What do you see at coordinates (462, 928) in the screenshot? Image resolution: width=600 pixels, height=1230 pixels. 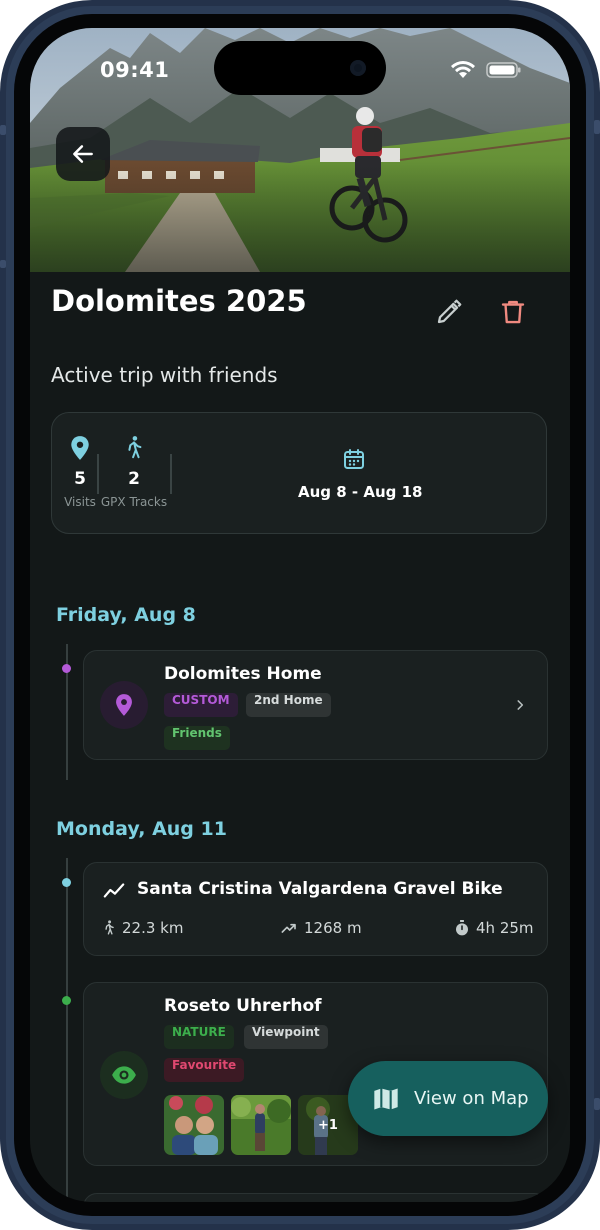 I see `timer-icon` at bounding box center [462, 928].